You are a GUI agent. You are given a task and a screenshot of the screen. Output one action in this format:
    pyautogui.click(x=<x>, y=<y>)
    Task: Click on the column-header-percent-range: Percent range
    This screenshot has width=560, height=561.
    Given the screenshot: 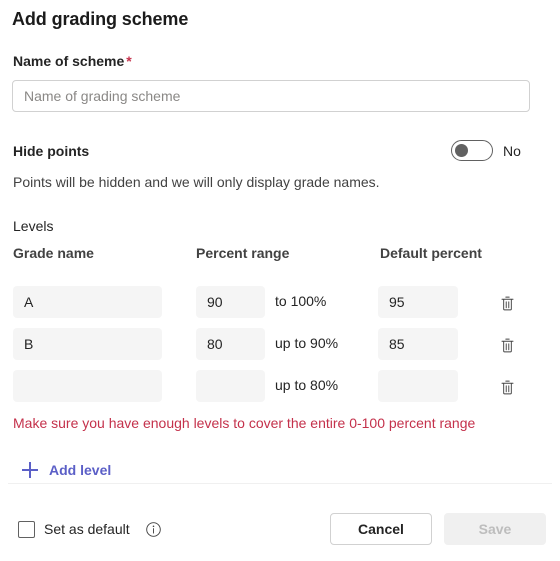 What is the action you would take?
    pyautogui.click(x=243, y=253)
    